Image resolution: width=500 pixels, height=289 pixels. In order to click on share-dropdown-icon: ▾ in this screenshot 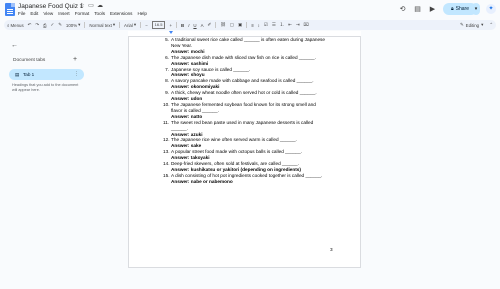, I will do `click(476, 9)`.